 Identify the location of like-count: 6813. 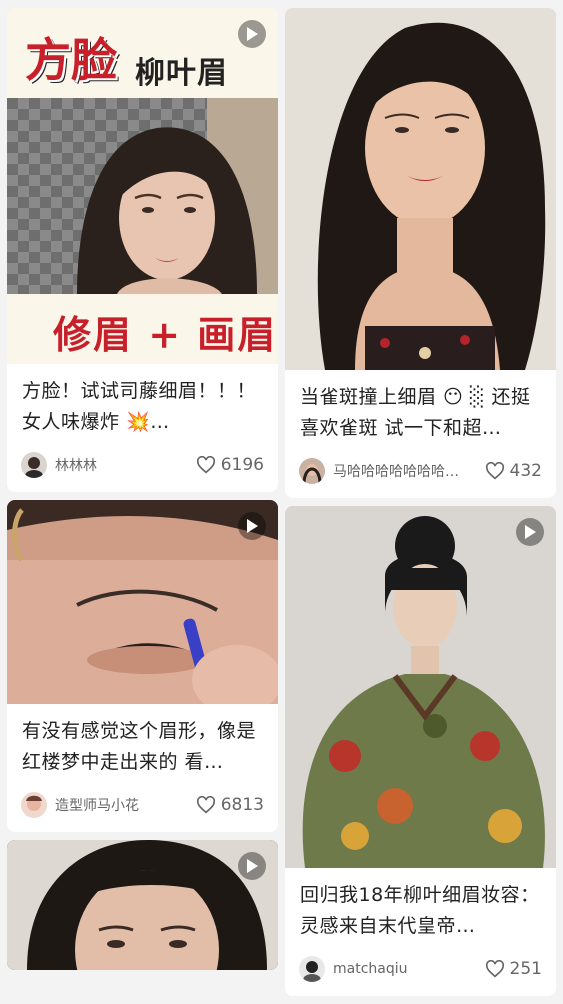
(242, 805).